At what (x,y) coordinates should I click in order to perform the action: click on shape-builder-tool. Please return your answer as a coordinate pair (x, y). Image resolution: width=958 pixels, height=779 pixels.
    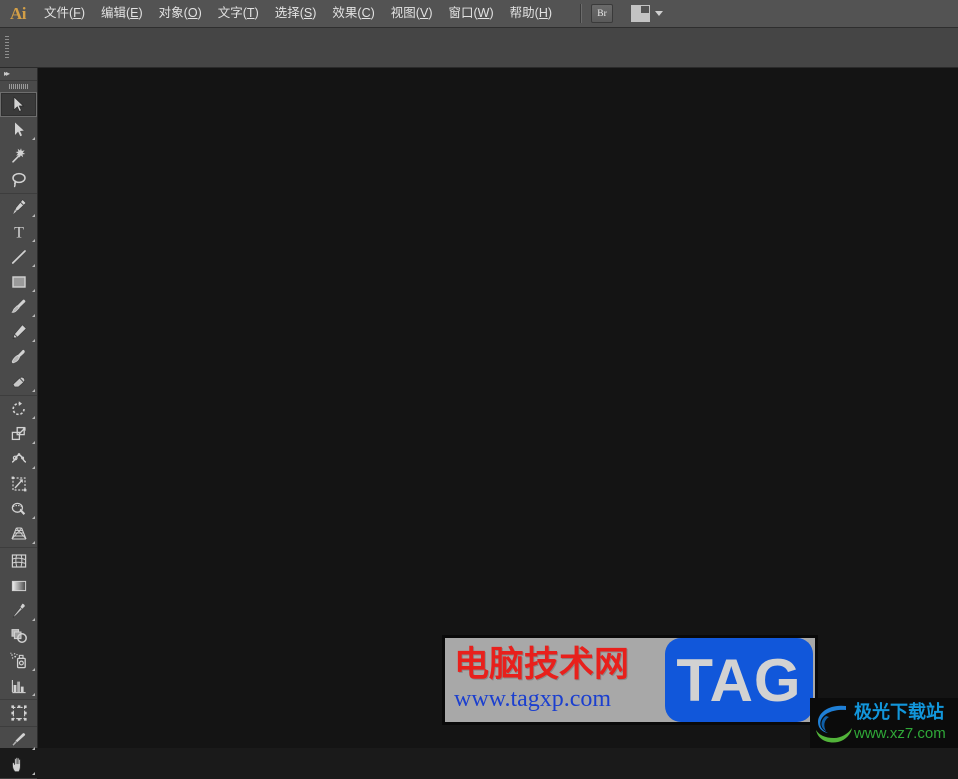
    Looking at the image, I should click on (18, 508).